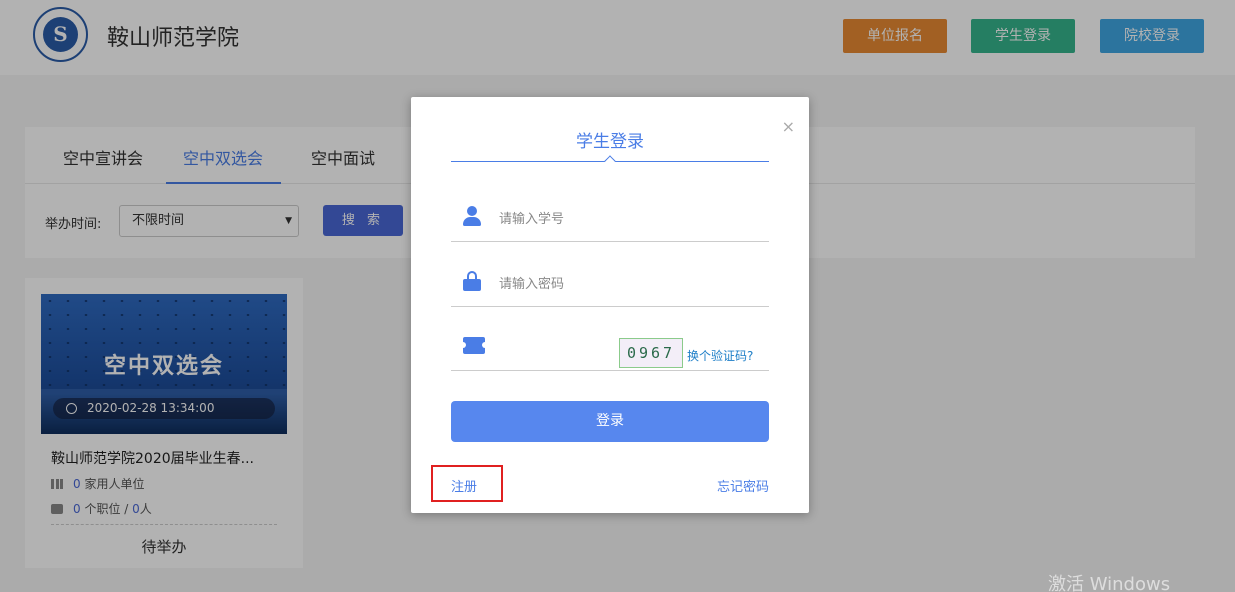  Describe the element at coordinates (651, 353) in the screenshot. I see `captcha-image: 0967` at that location.